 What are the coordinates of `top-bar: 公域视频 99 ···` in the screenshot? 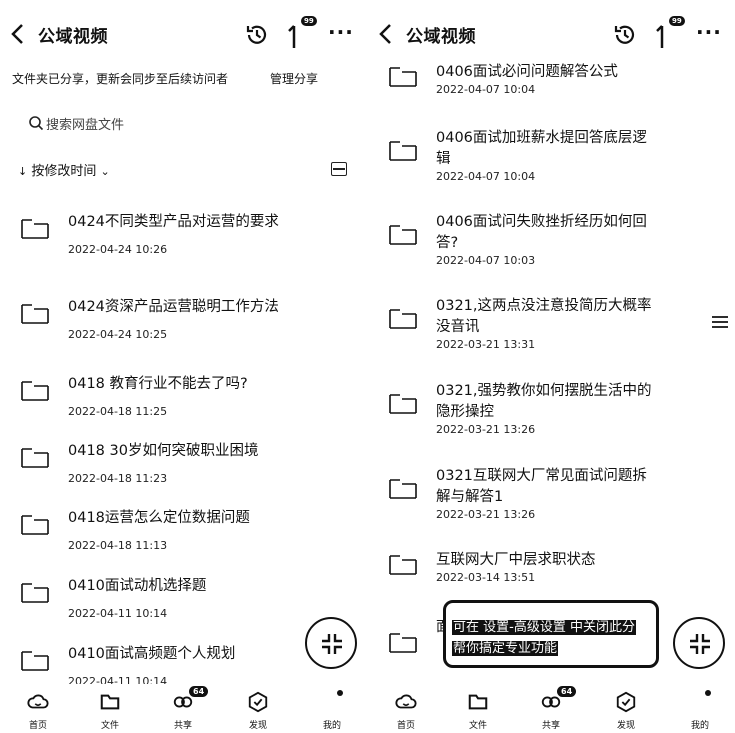 It's located at (551, 34).